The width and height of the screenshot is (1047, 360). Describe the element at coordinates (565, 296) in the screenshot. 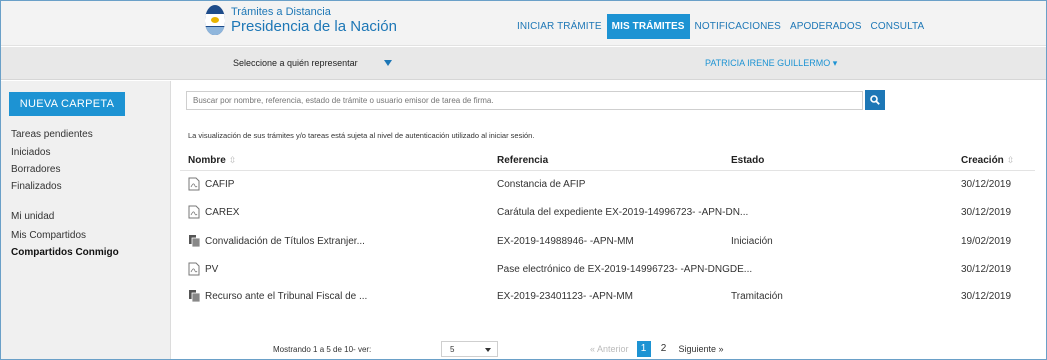

I see `row-reference: EX-2019-23401123- -APN-MM` at that location.